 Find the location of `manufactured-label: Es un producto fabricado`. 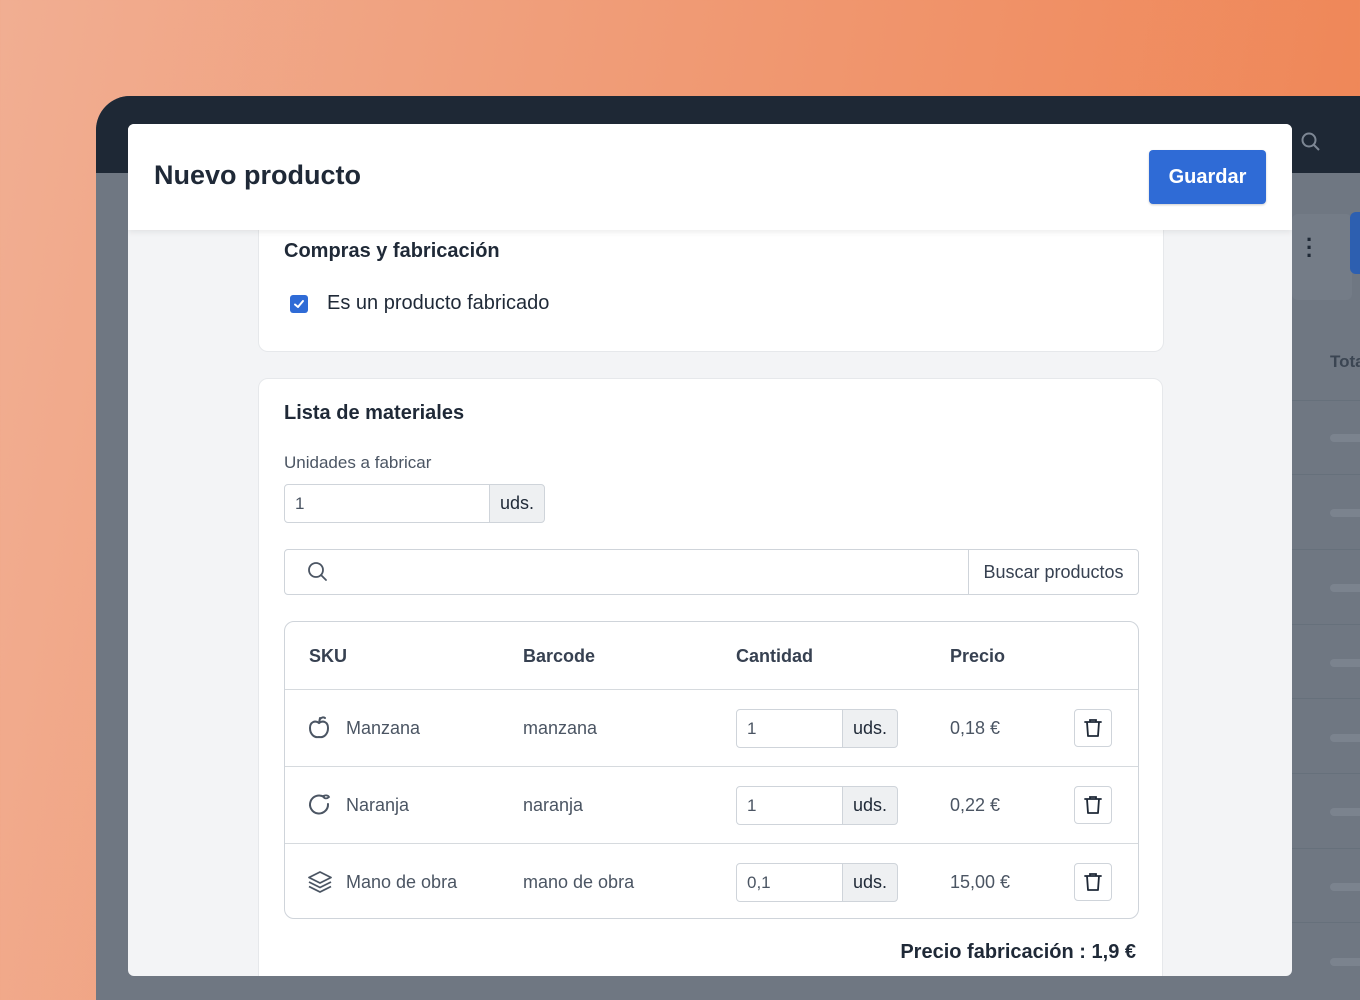

manufactured-label: Es un producto fabricado is located at coordinates (438, 303).